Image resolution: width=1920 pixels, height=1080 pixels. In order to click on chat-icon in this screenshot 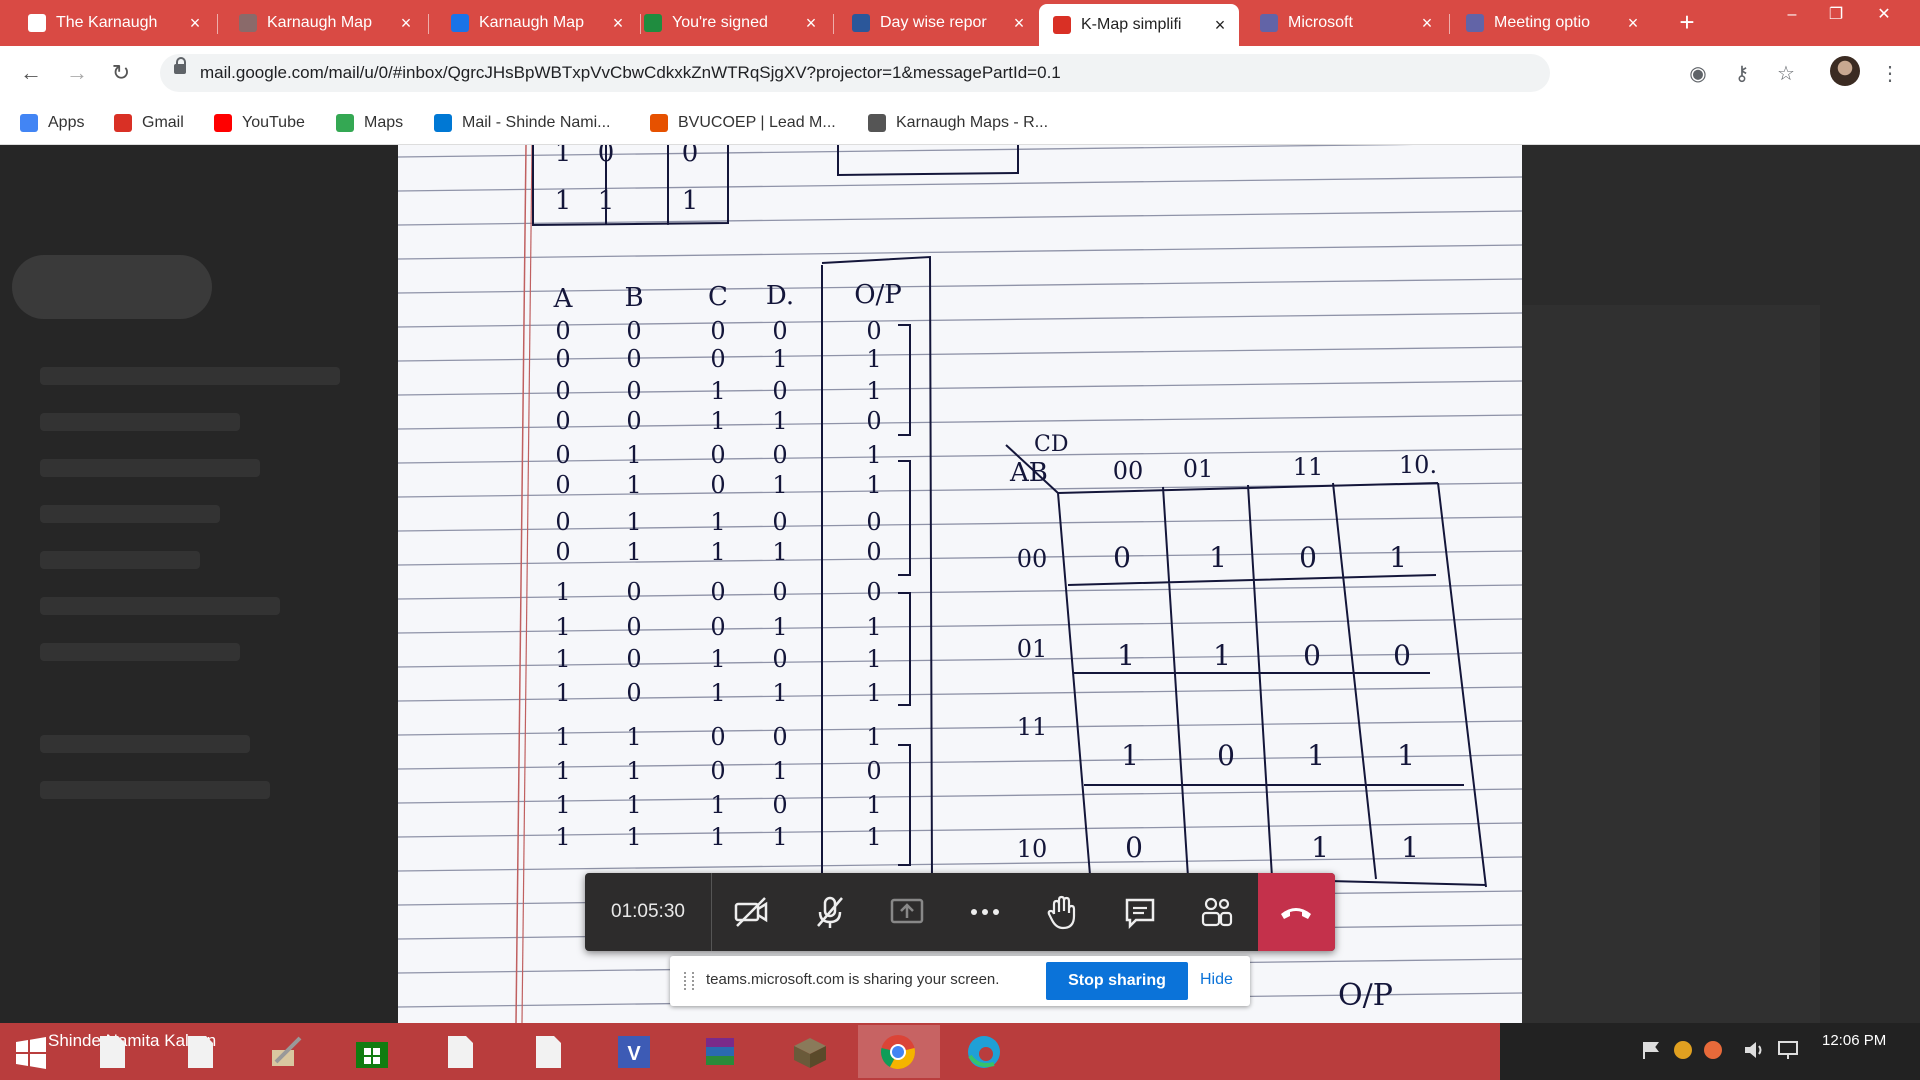, I will do `click(1140, 912)`.